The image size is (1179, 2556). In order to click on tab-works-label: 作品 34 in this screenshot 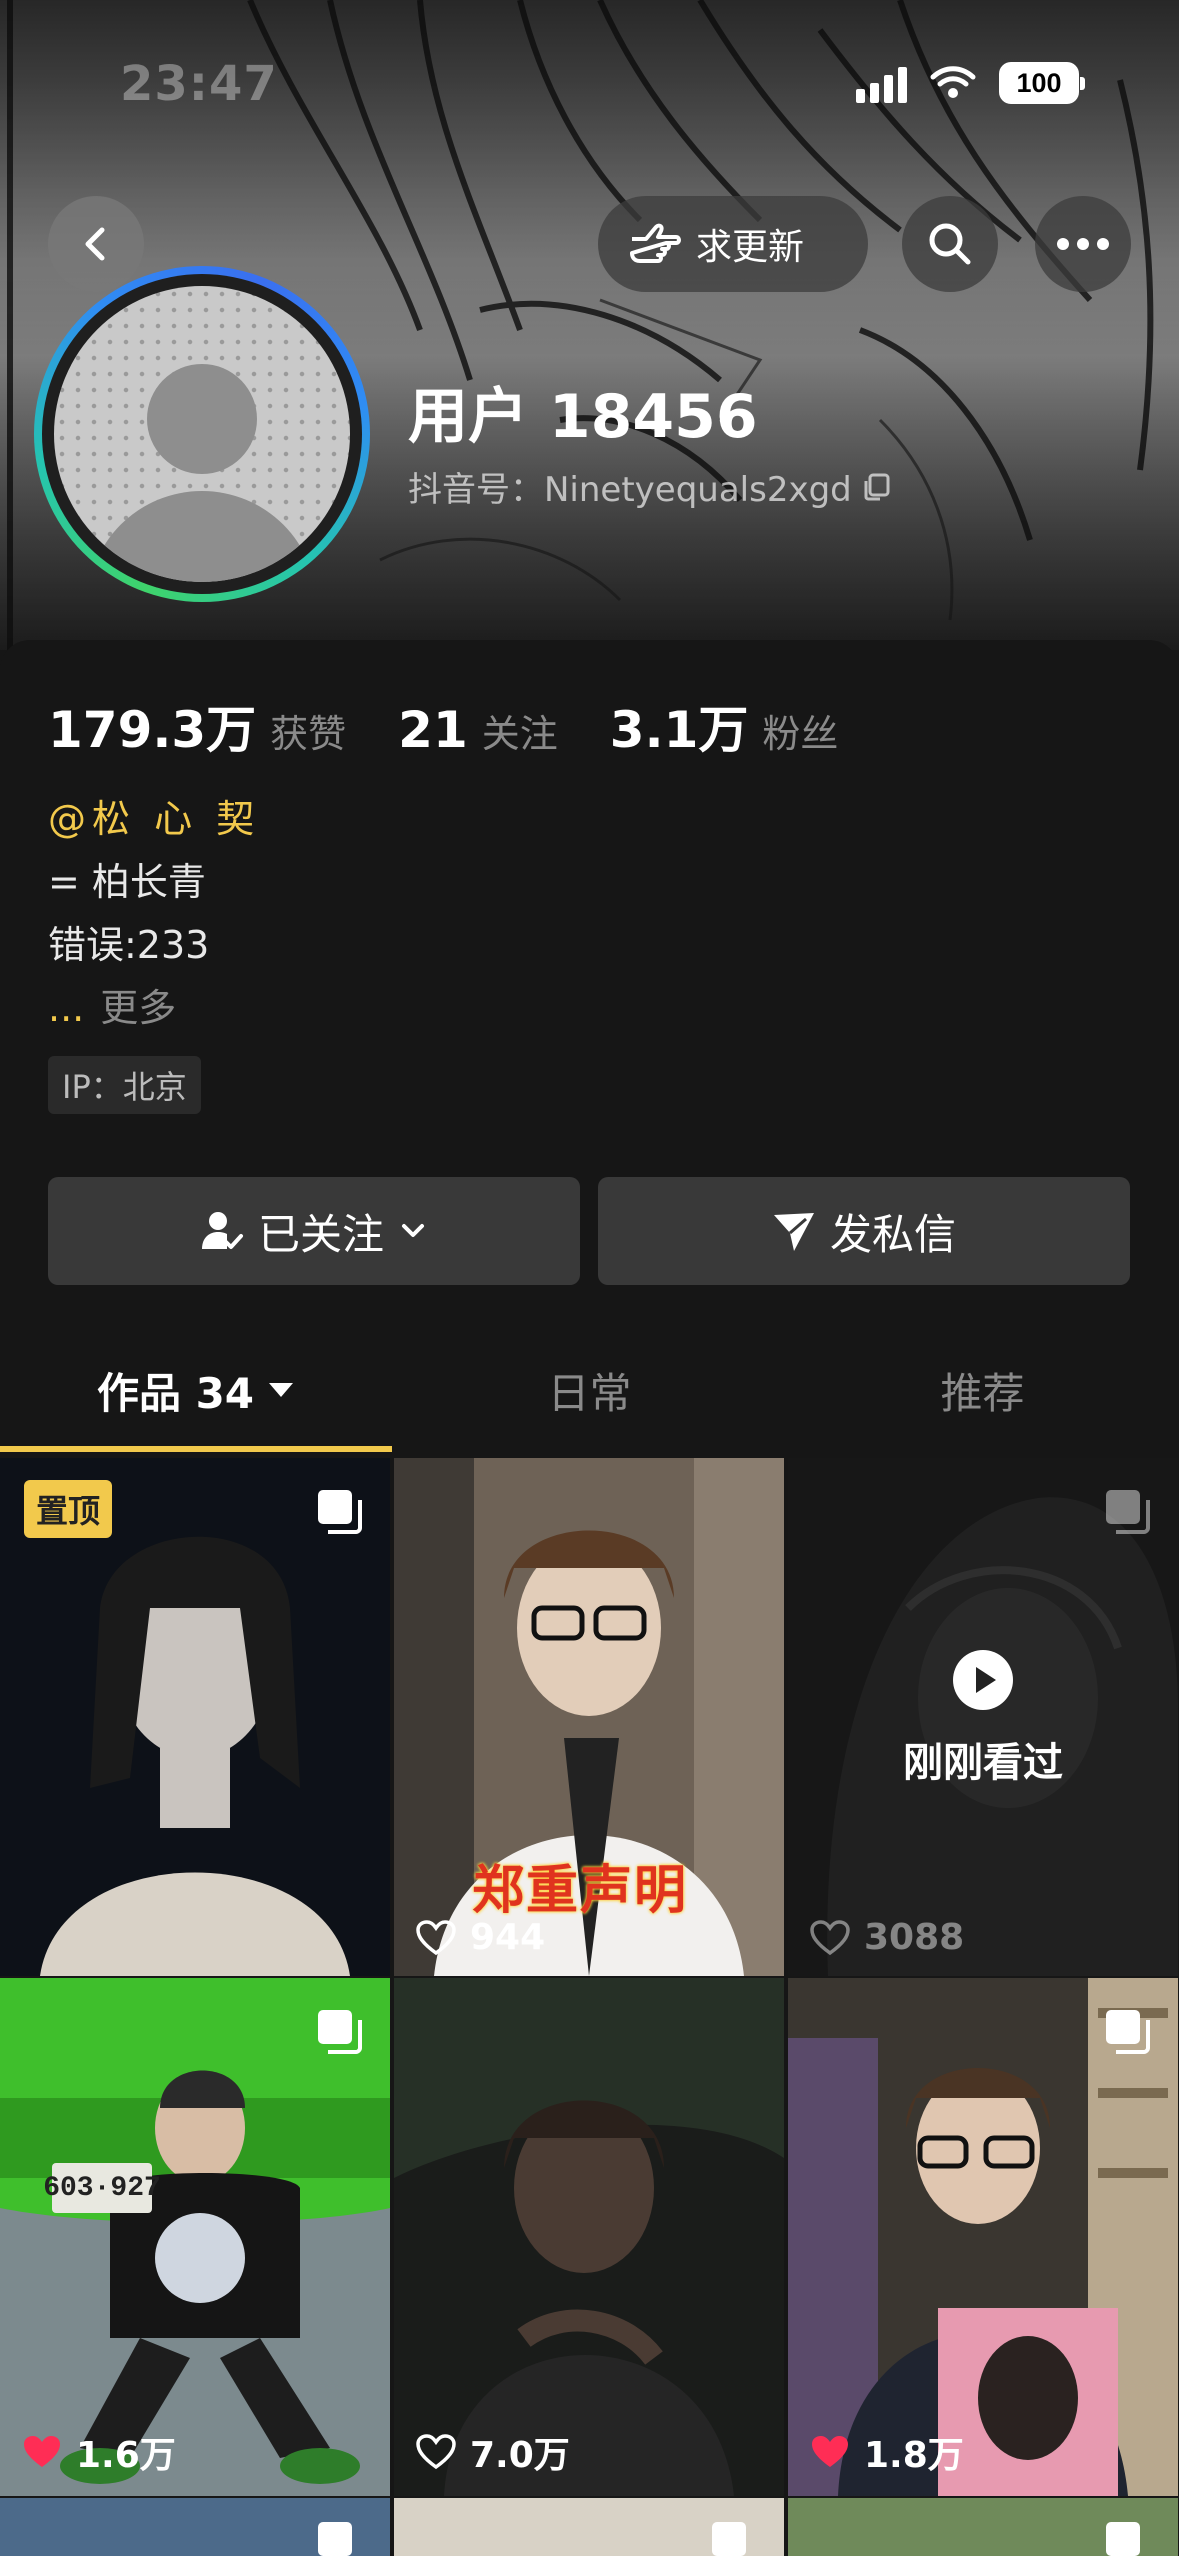, I will do `click(175, 1393)`.